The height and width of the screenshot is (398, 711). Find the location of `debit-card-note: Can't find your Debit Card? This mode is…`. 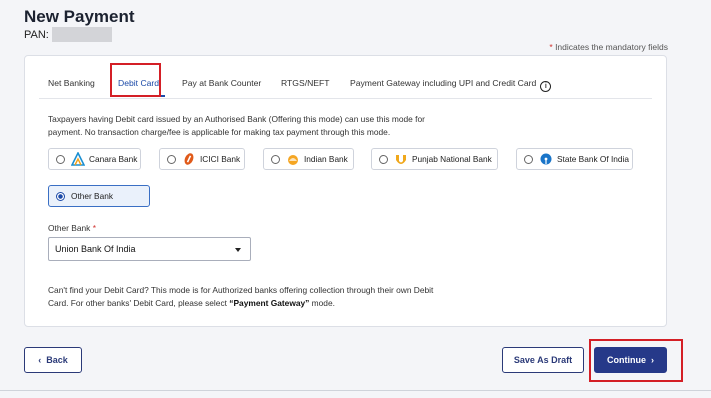

debit-card-note: Can't find your Debit Card? This mode is… is located at coordinates (243, 296).